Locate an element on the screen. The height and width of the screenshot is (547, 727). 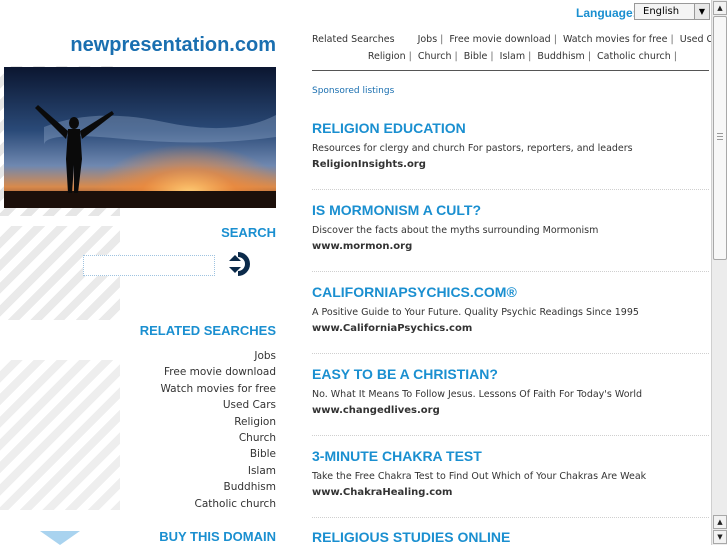
related-searches-heading: RELATED SEARCHES is located at coordinates (207, 330).